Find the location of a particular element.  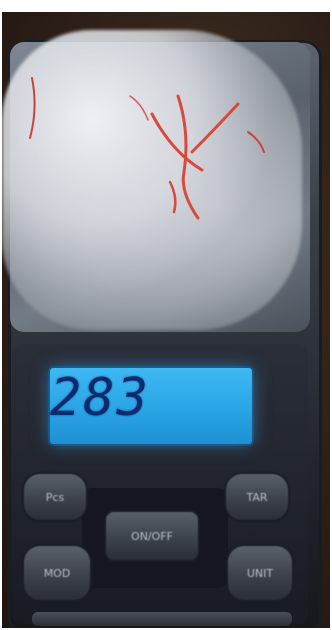

weight-readout: 283 is located at coordinates (100, 398).